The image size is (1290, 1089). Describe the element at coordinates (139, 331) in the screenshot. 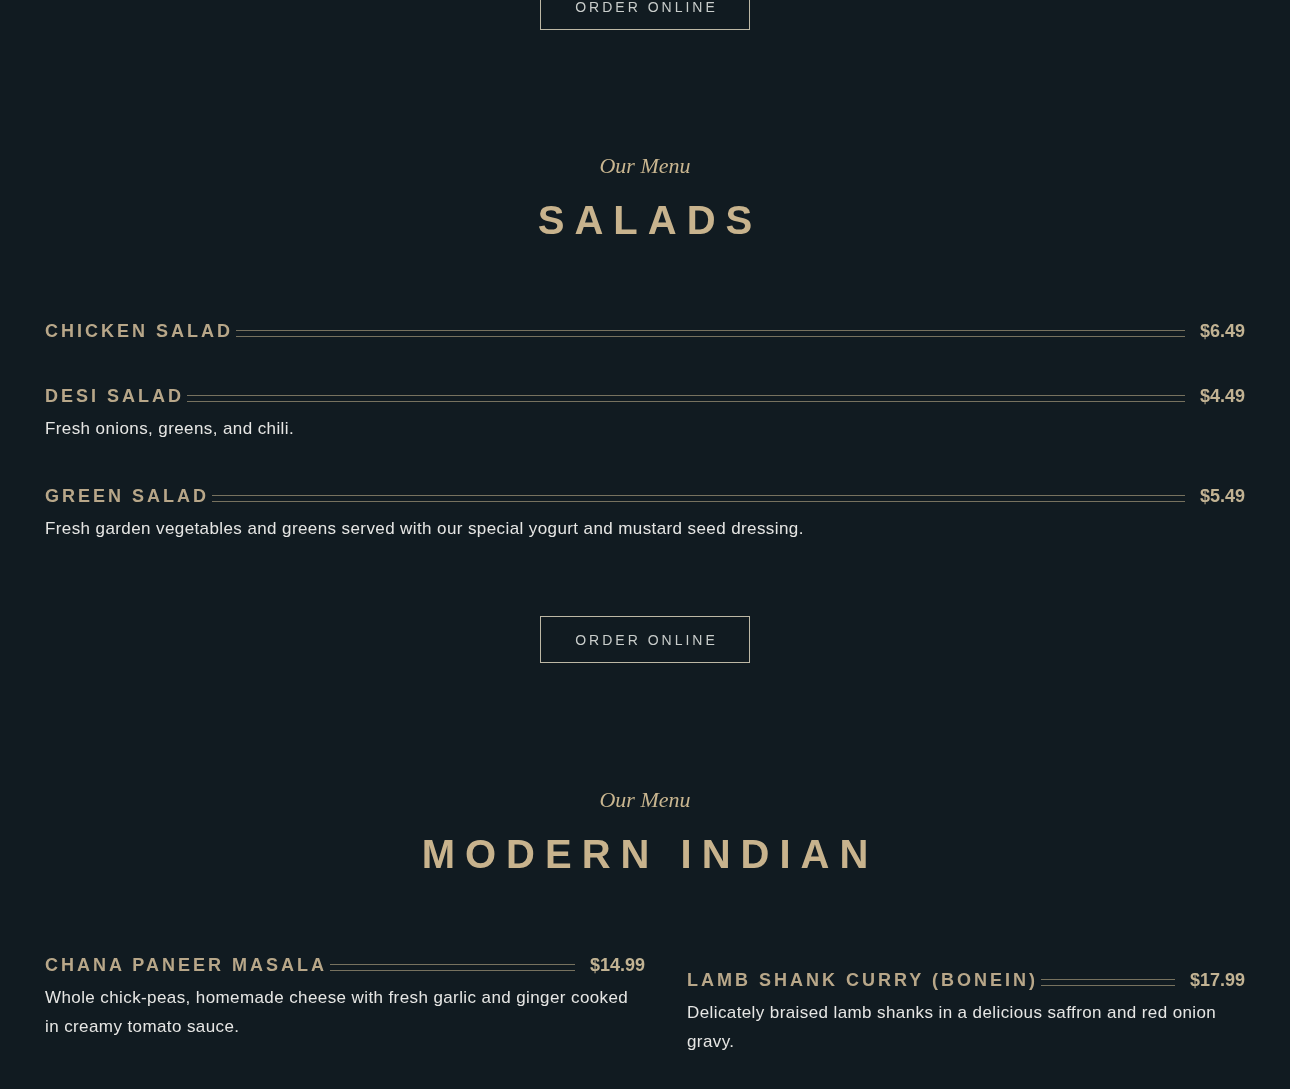

I see `dish-name: CHICKEN SALAD` at that location.